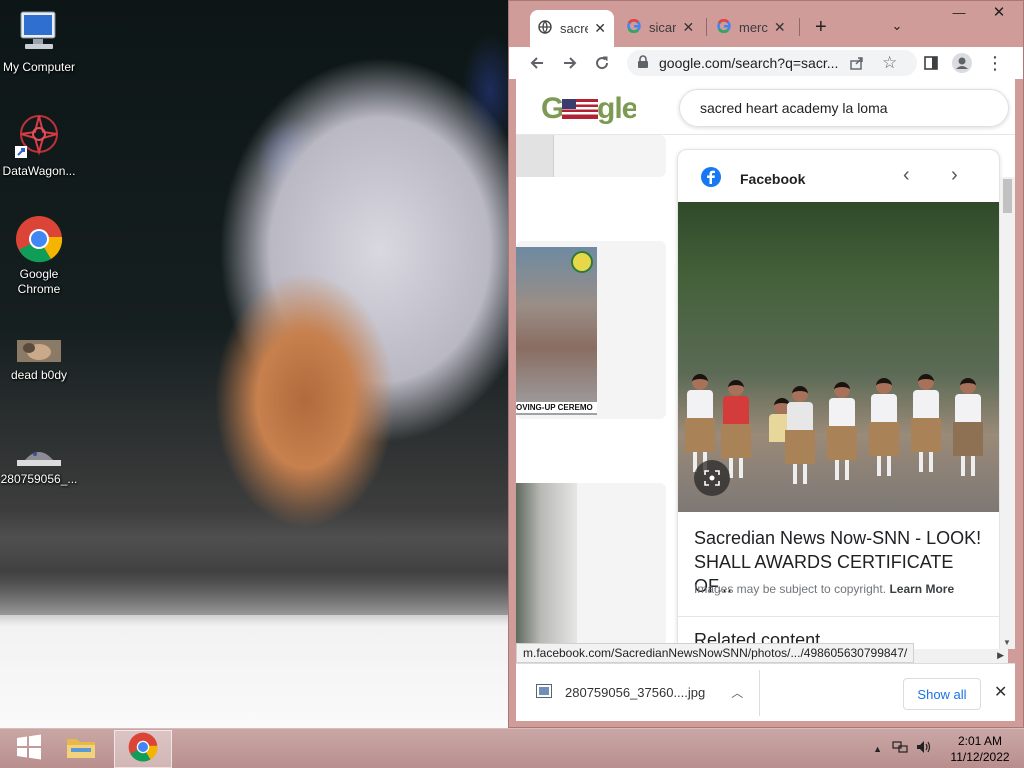  I want to click on google-g-icon, so click(634, 27).